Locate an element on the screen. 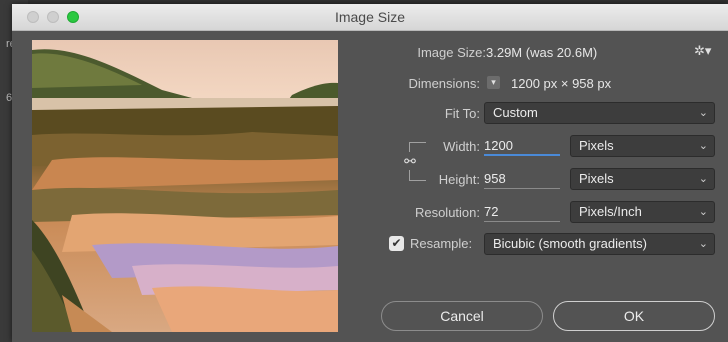 The height and width of the screenshot is (342, 728). dialog-title: Image Size is located at coordinates (370, 17).